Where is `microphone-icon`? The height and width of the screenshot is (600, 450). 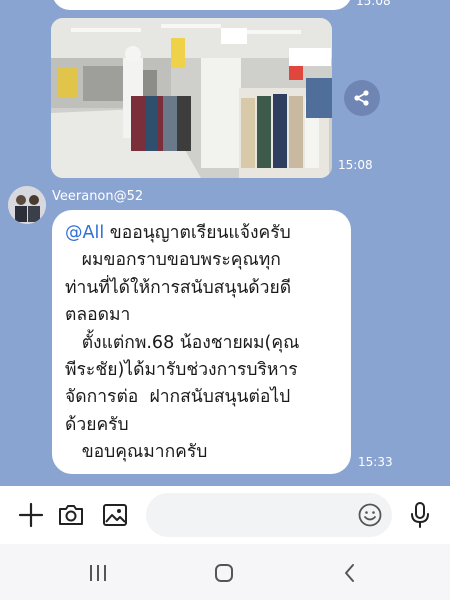
microphone-icon is located at coordinates (420, 515).